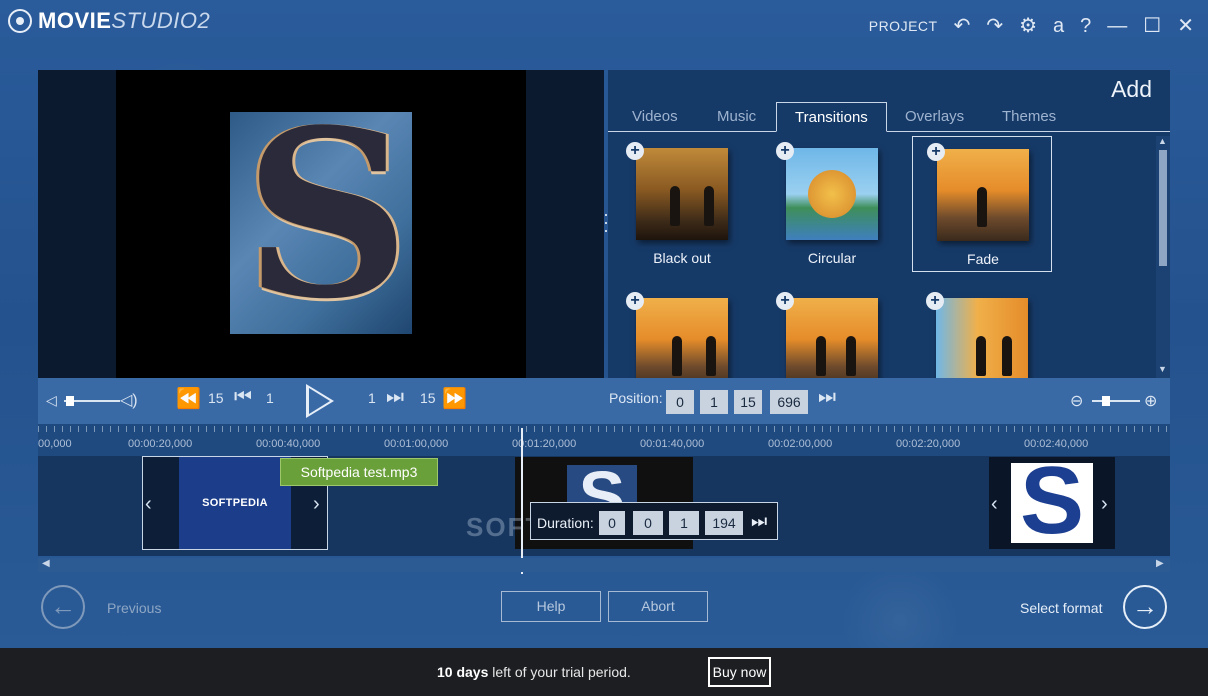  I want to click on project-menu: PROJECT, so click(903, 26).